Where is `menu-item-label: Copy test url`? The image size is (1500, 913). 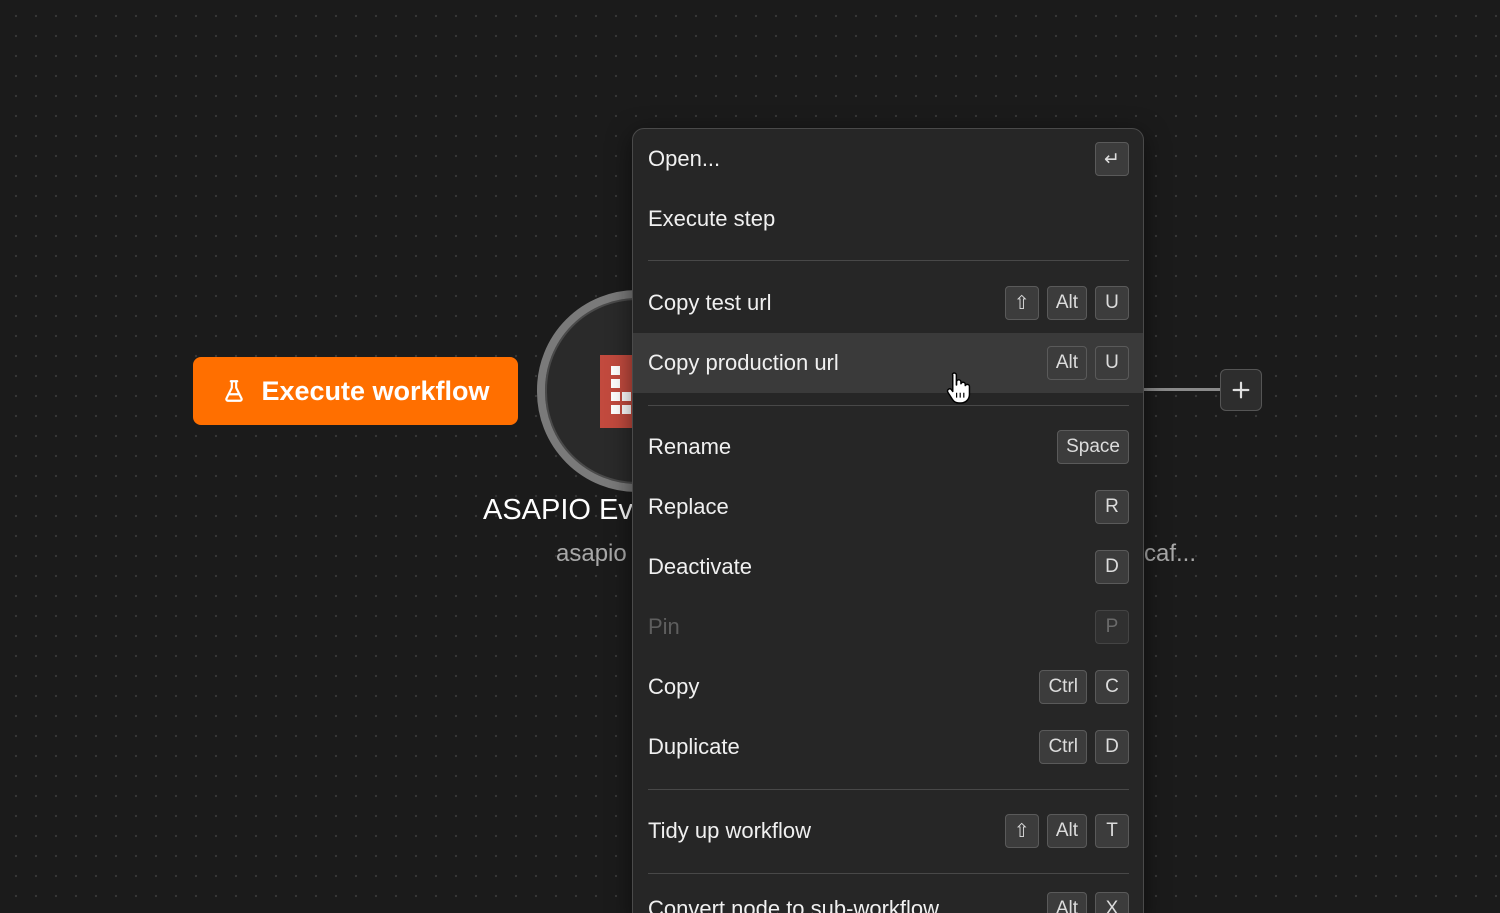
menu-item-label: Copy test url is located at coordinates (710, 302).